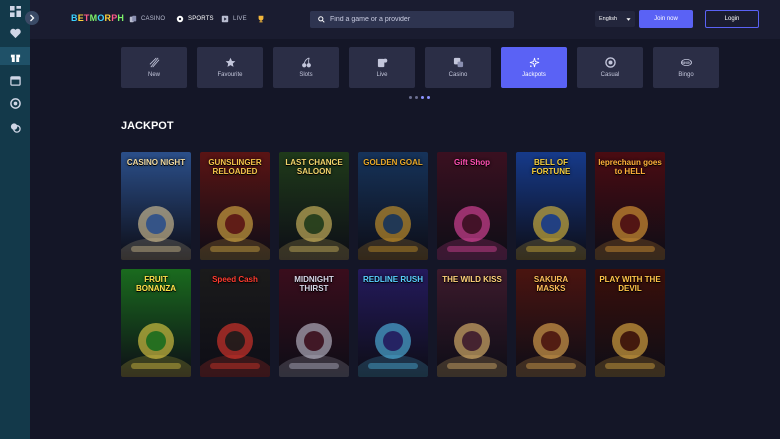 The width and height of the screenshot is (780, 439). What do you see at coordinates (551, 284) in the screenshot?
I see `game-title: SAKURA MASKS` at bounding box center [551, 284].